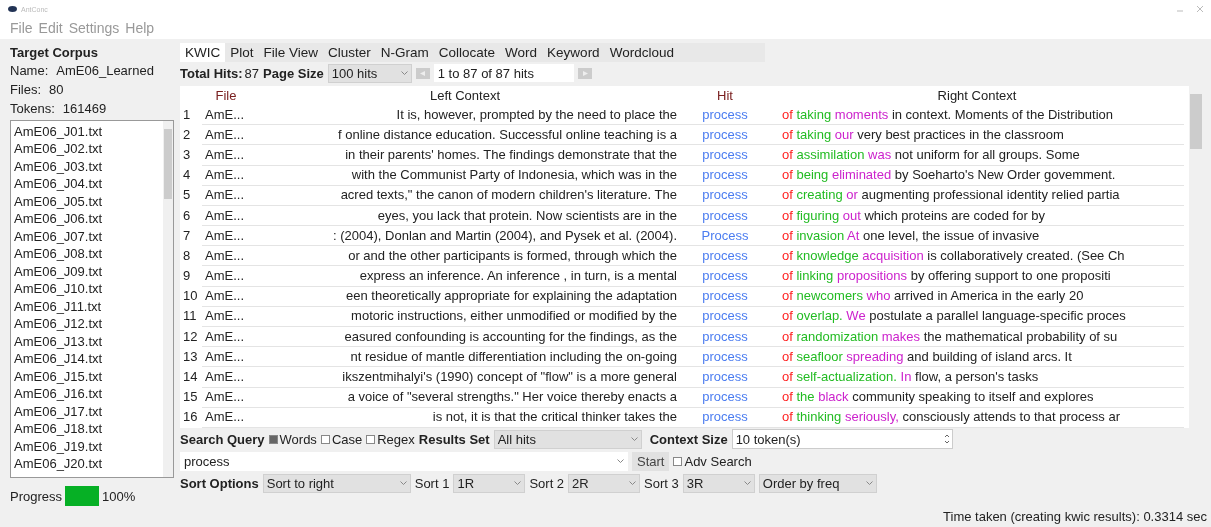 Image resolution: width=1211 pixels, height=527 pixels. I want to click on corpus-file-entry: AmE06_J09.txt, so click(87, 271).